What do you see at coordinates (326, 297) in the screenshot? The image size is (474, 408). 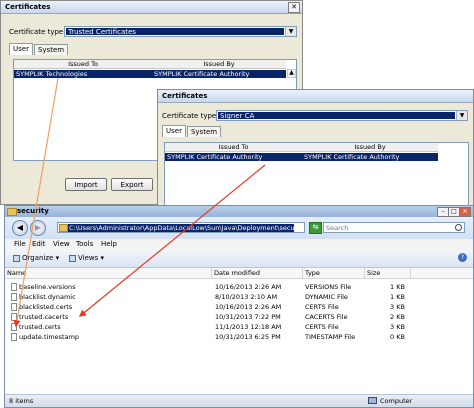 I see `file-type: DYNAMIC File` at bounding box center [326, 297].